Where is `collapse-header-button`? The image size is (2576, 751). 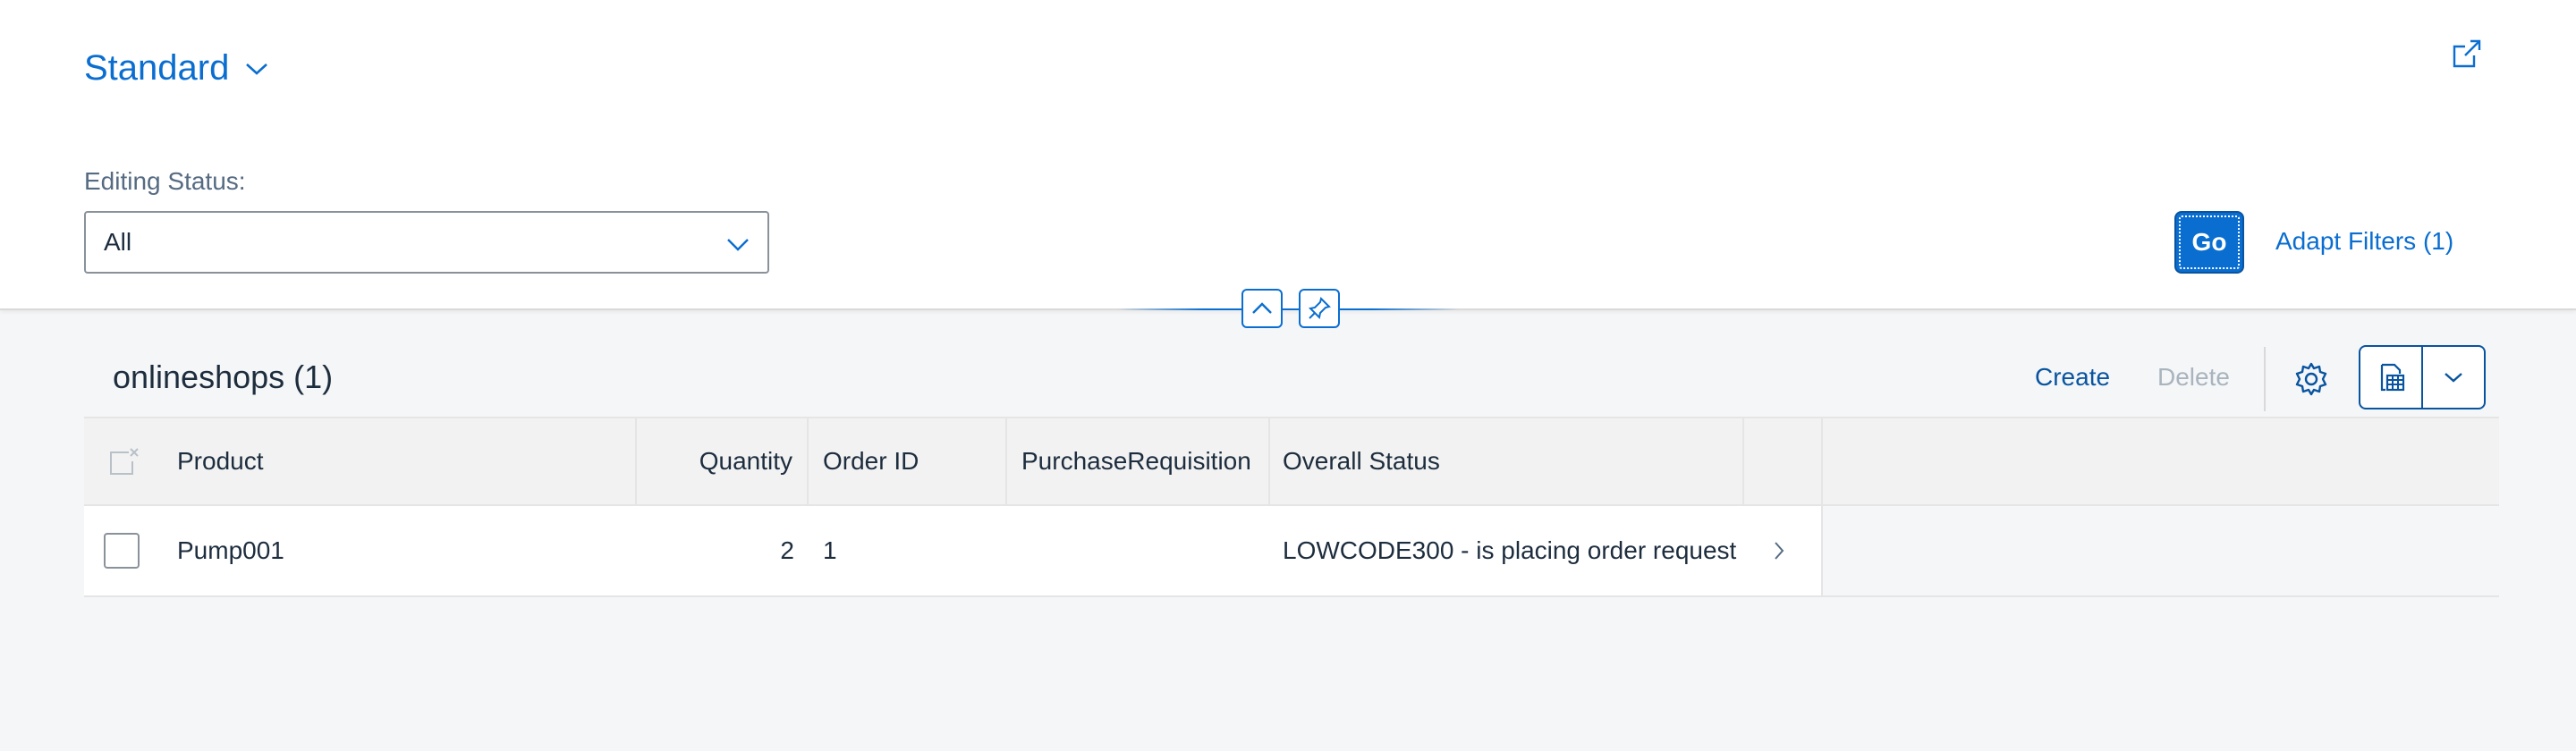
collapse-header-button is located at coordinates (1262, 309).